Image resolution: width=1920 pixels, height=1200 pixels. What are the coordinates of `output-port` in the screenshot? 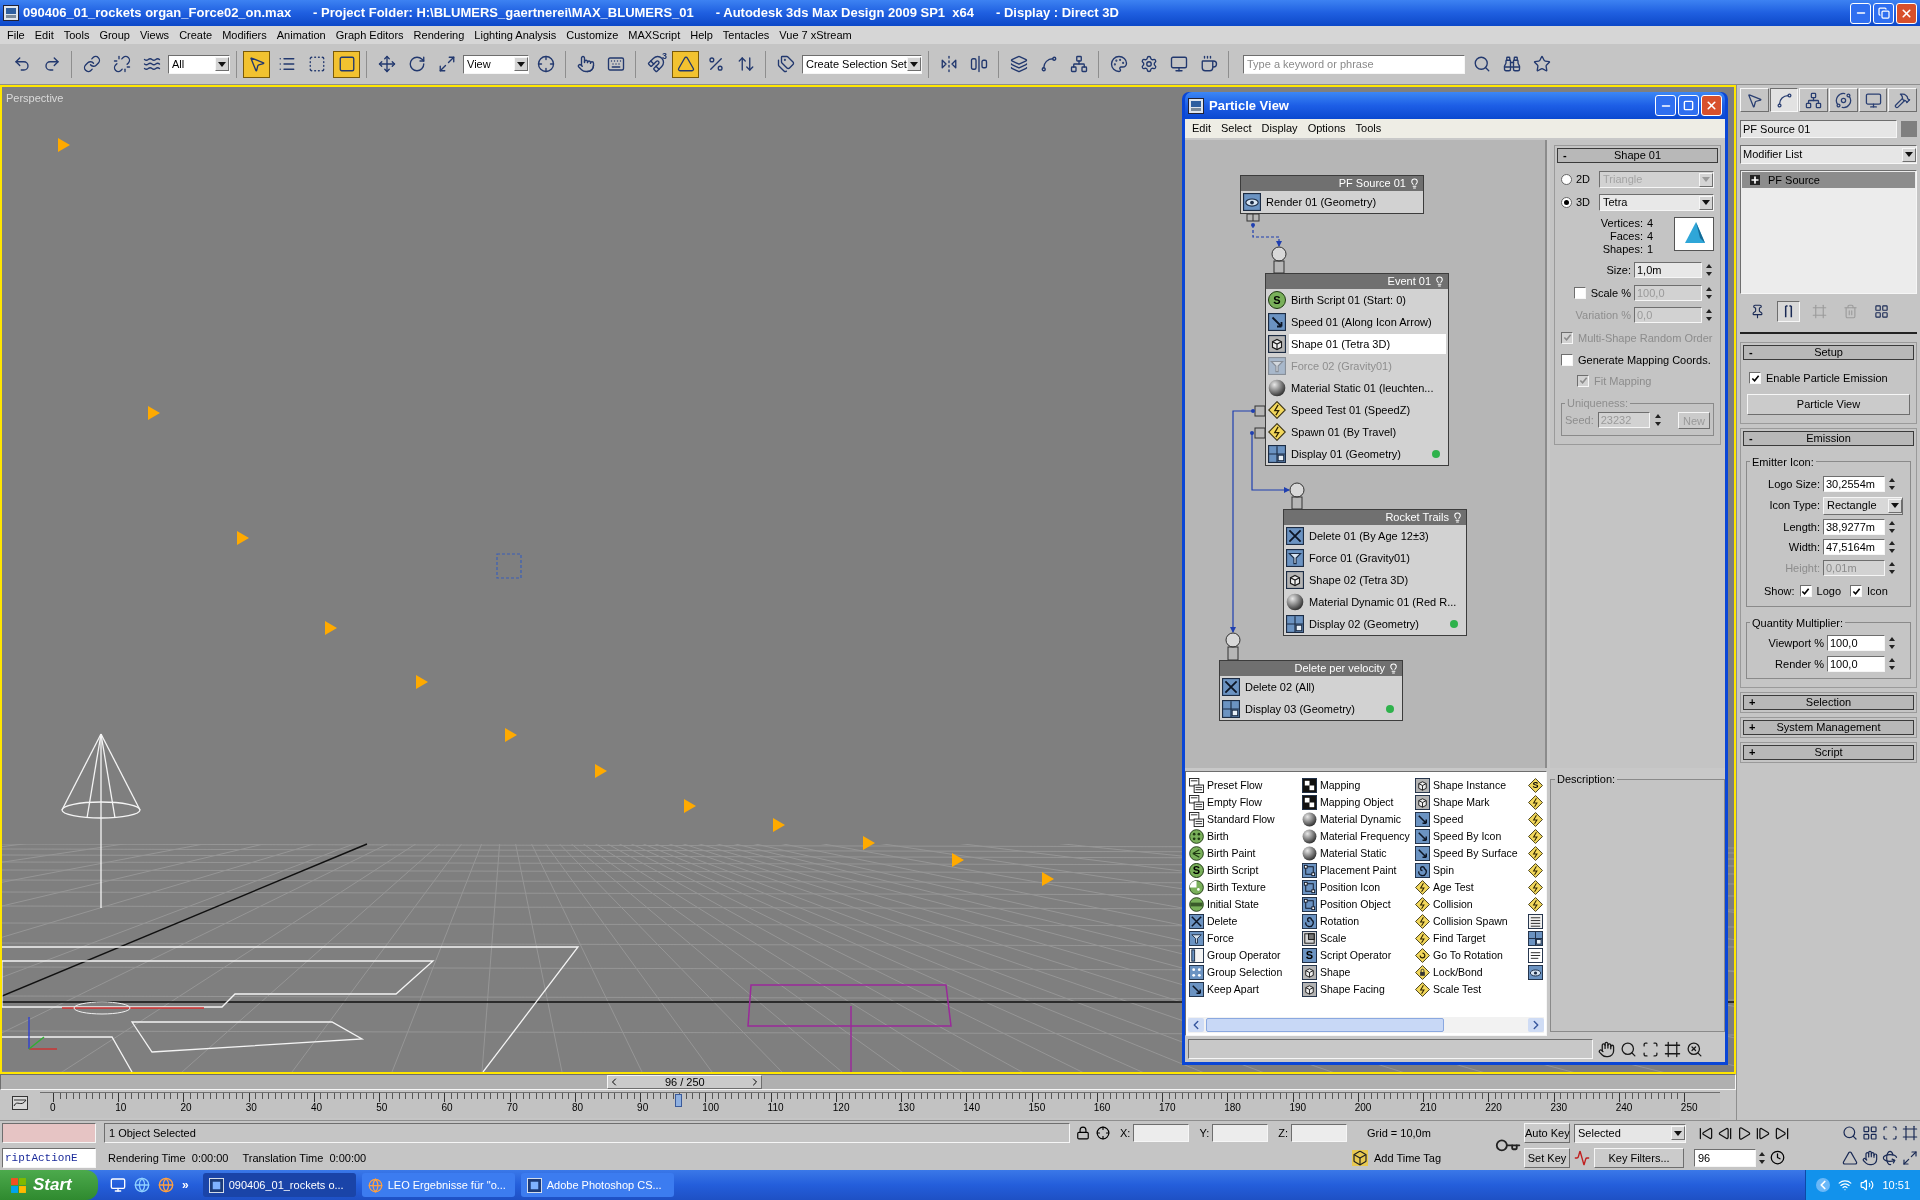 It's located at (1260, 411).